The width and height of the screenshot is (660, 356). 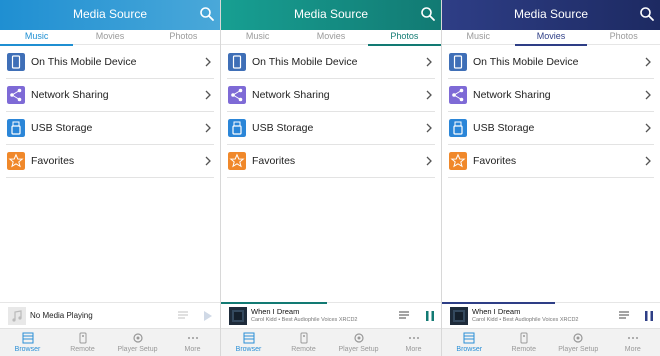 What do you see at coordinates (110, 315) in the screenshot?
I see `now-playing-bar: No Media Playing` at bounding box center [110, 315].